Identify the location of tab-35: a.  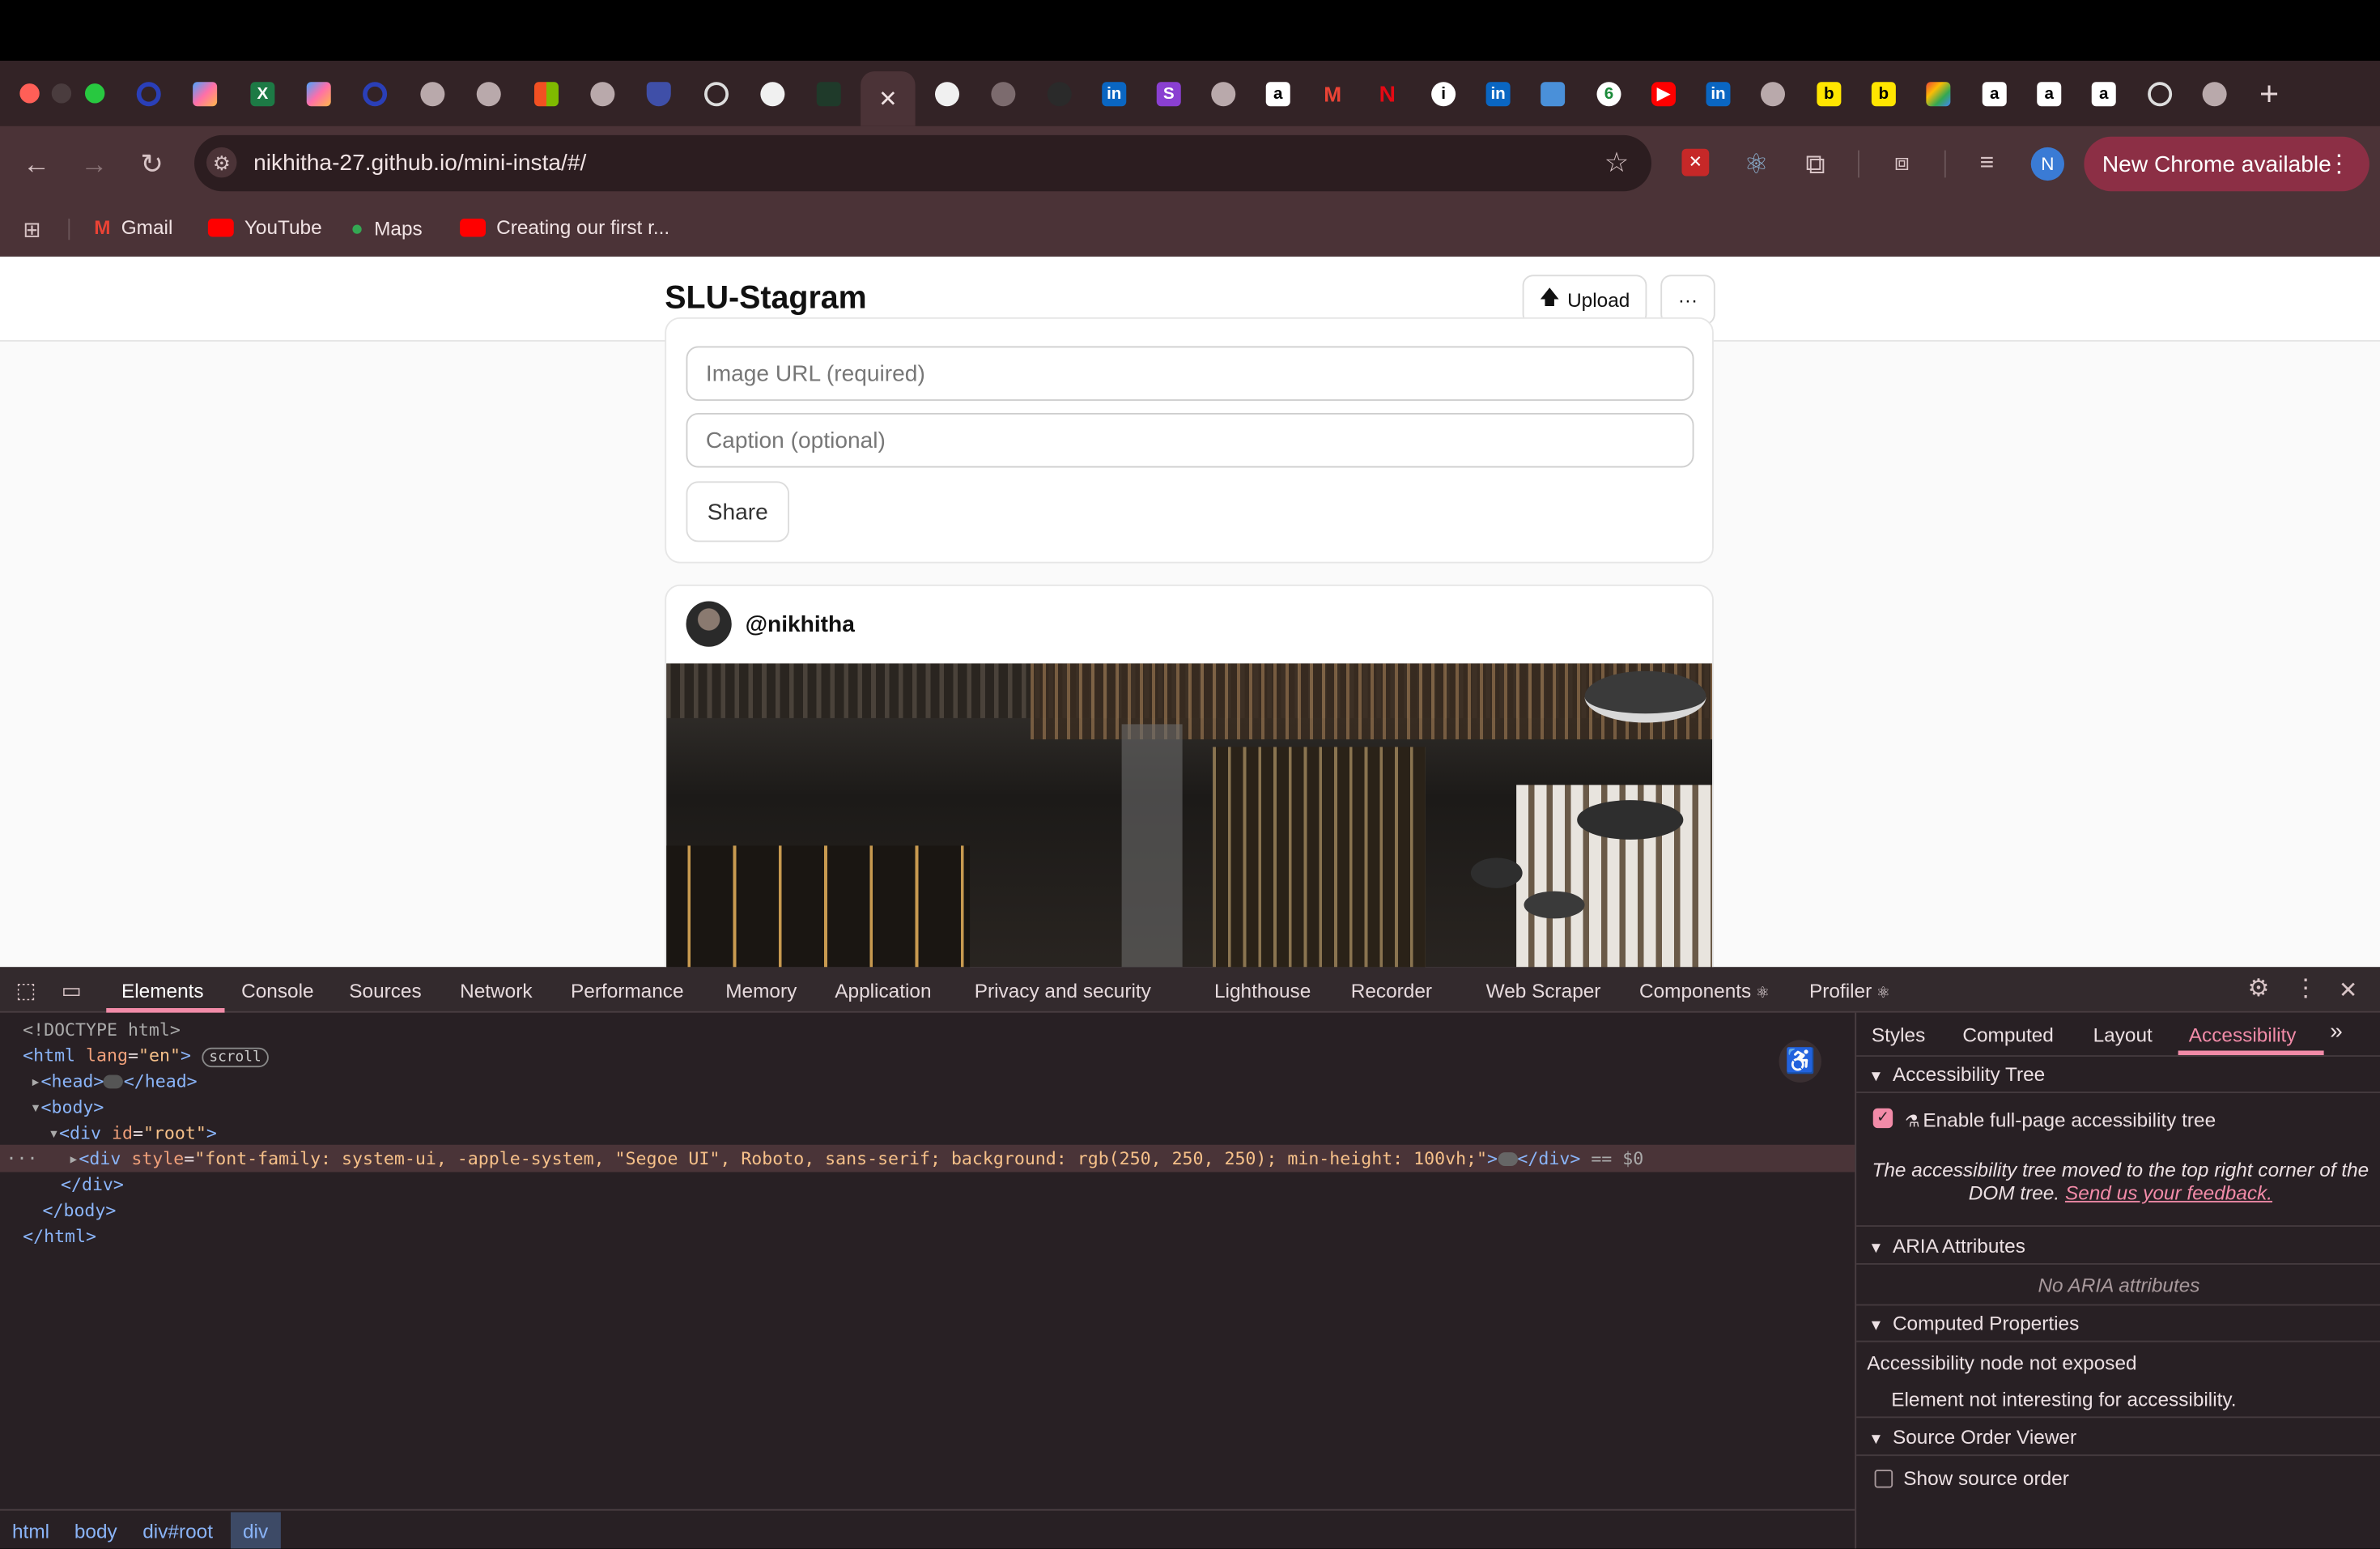
(2049, 94).